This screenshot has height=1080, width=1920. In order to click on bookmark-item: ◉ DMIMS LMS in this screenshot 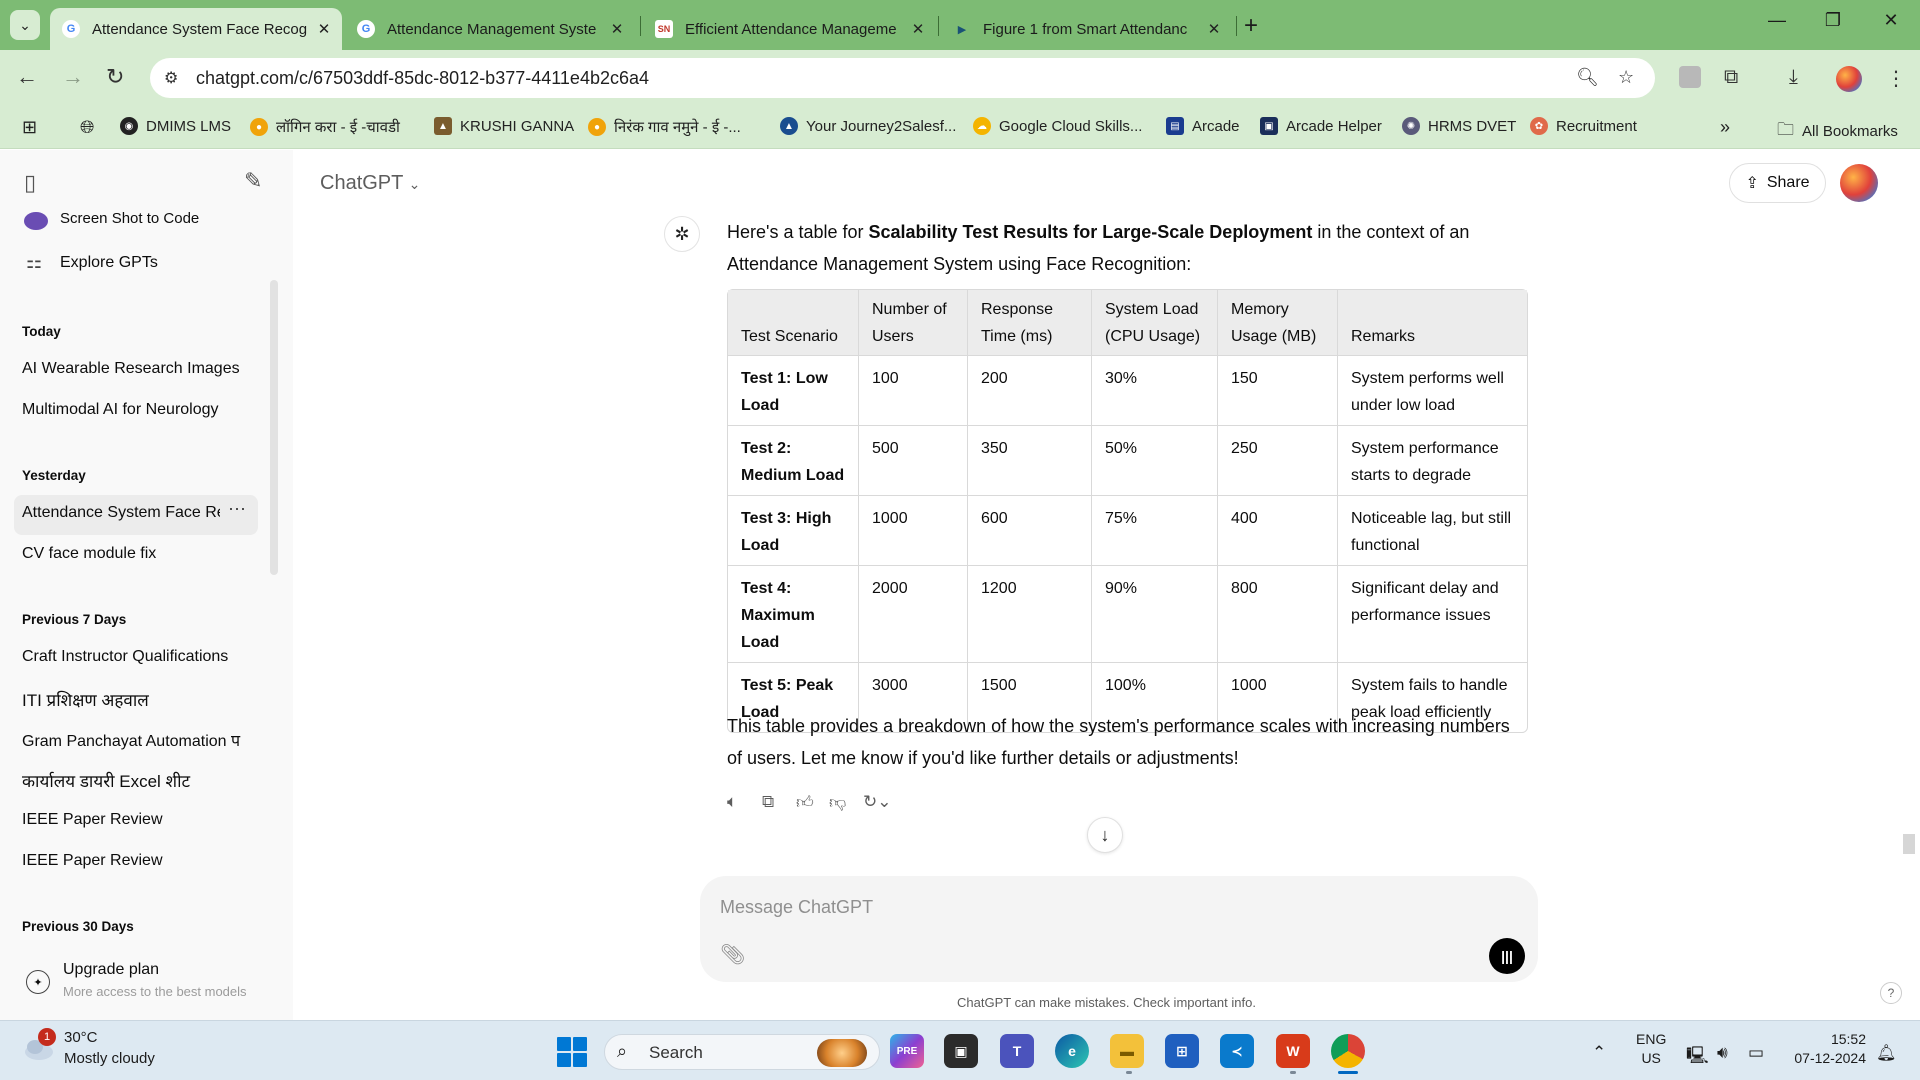, I will do `click(175, 126)`.